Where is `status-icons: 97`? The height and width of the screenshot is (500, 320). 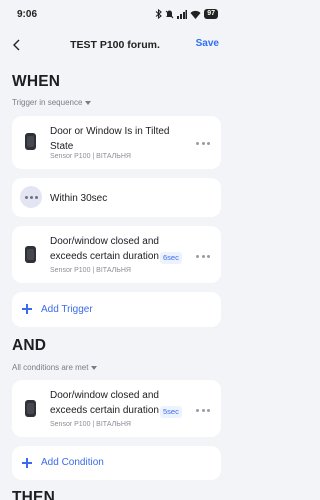 status-icons: 97 is located at coordinates (186, 14).